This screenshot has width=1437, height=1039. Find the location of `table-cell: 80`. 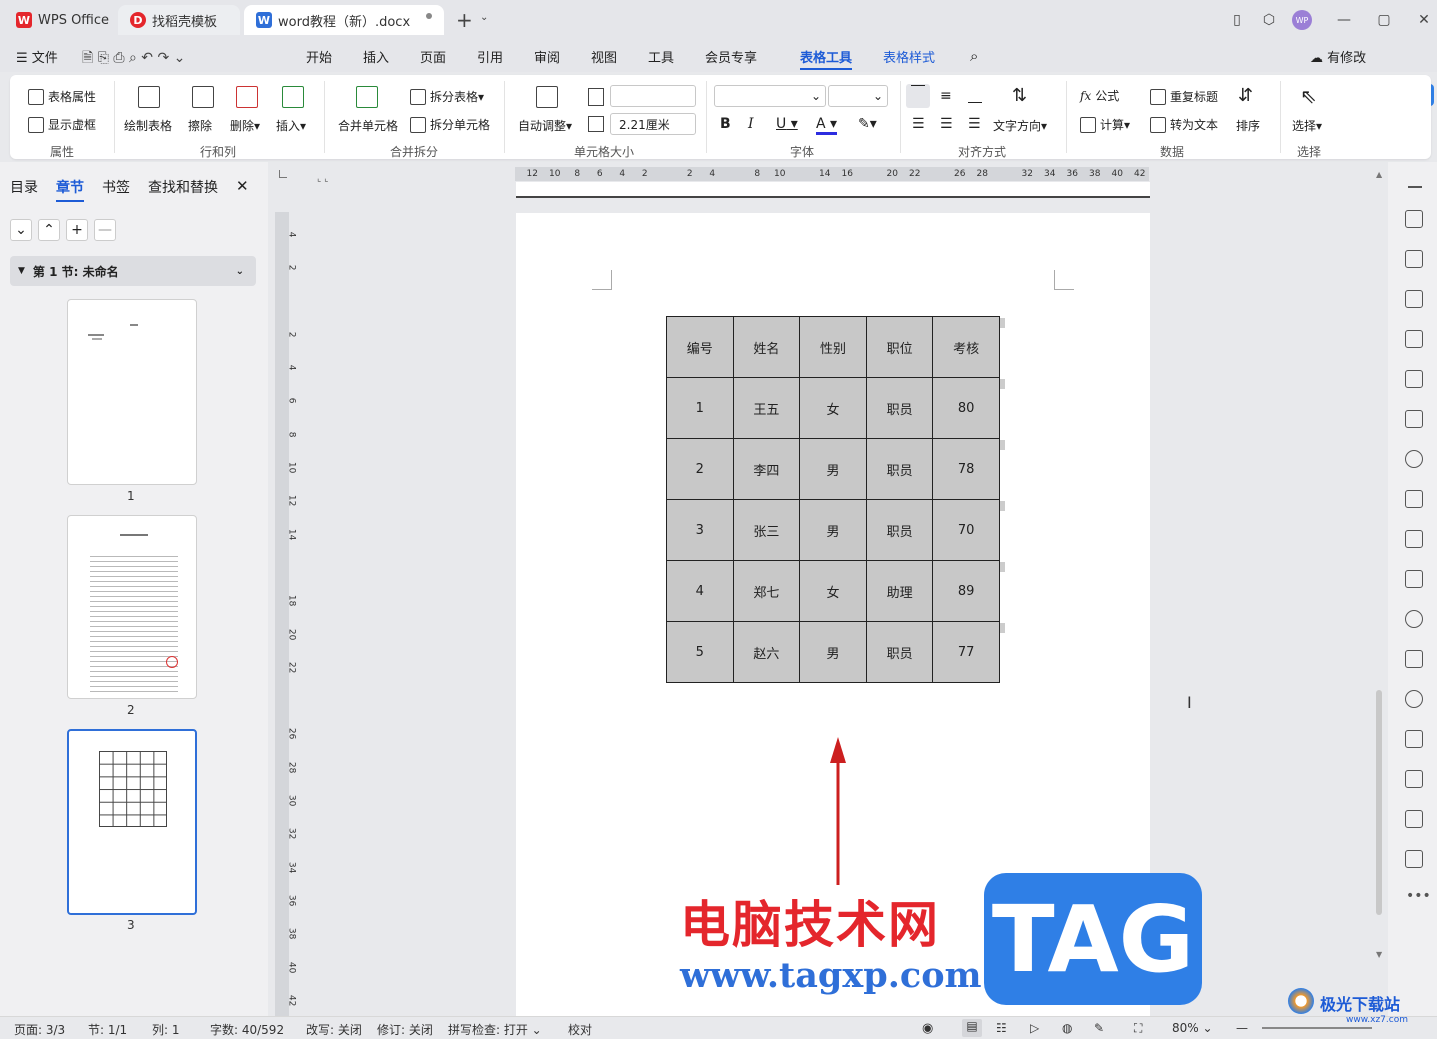

table-cell: 80 is located at coordinates (966, 408).